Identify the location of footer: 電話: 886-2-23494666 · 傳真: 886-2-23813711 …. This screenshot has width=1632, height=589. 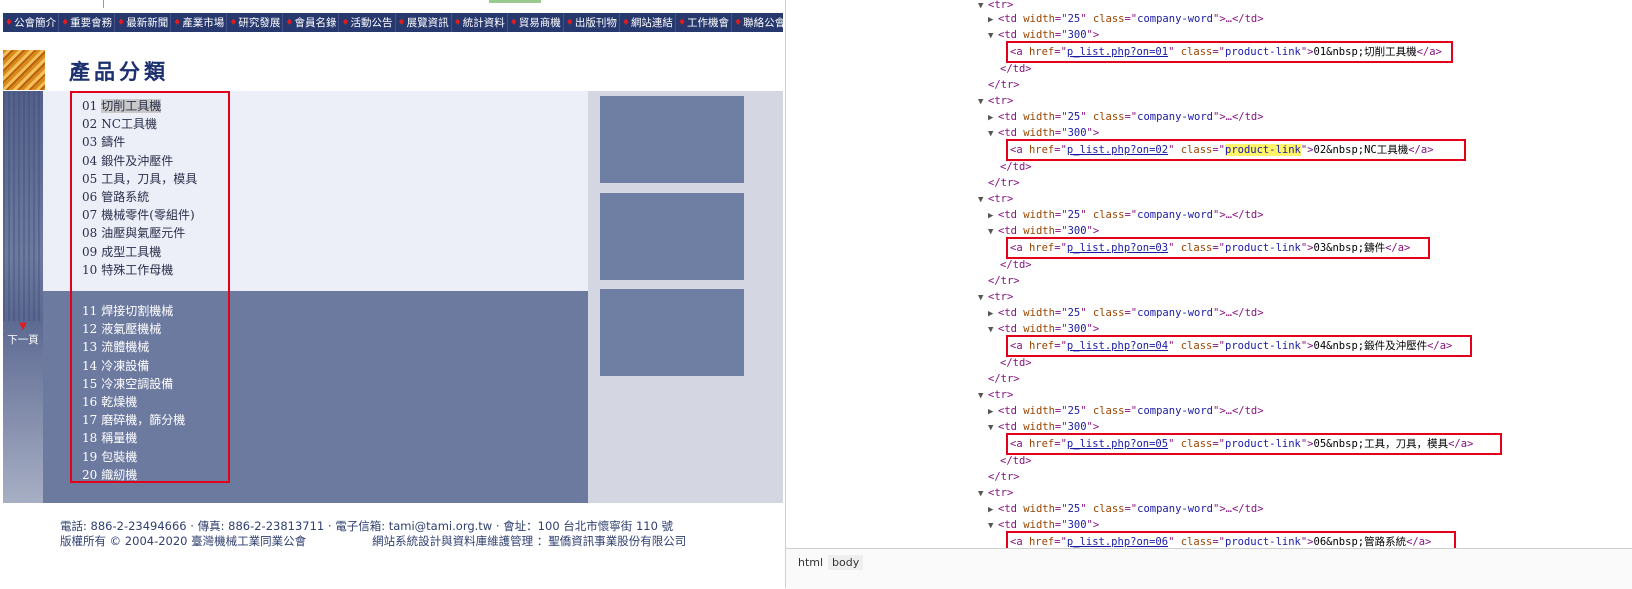
(410, 534).